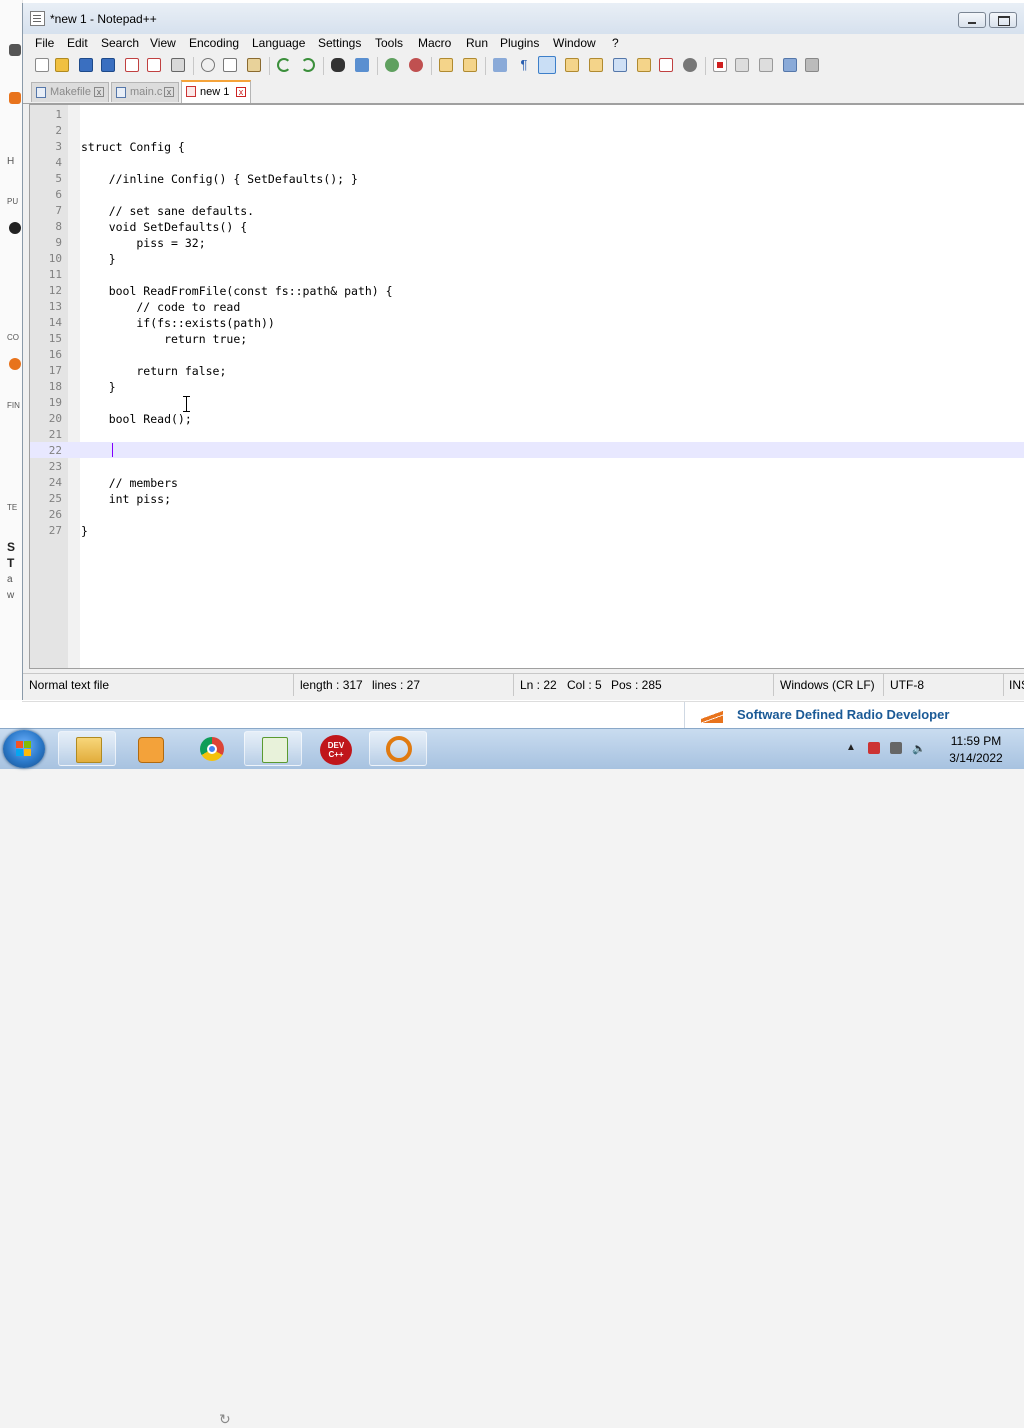 The image size is (1024, 1428). What do you see at coordinates (976, 758) in the screenshot?
I see `clock-date: 3/14/2022` at bounding box center [976, 758].